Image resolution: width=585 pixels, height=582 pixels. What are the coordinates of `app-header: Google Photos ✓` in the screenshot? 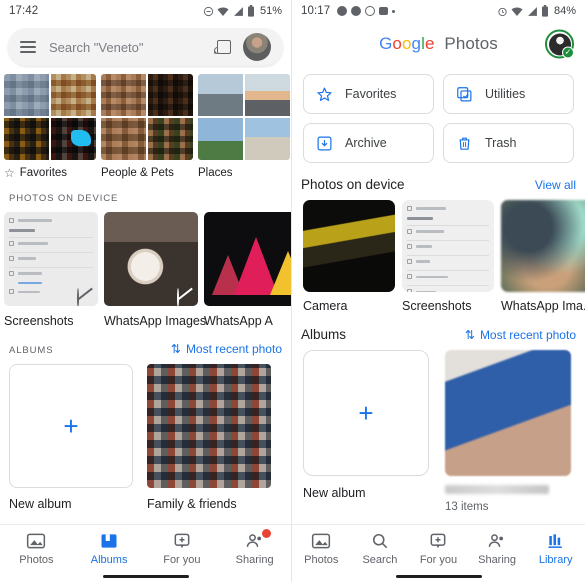 It's located at (438, 44).